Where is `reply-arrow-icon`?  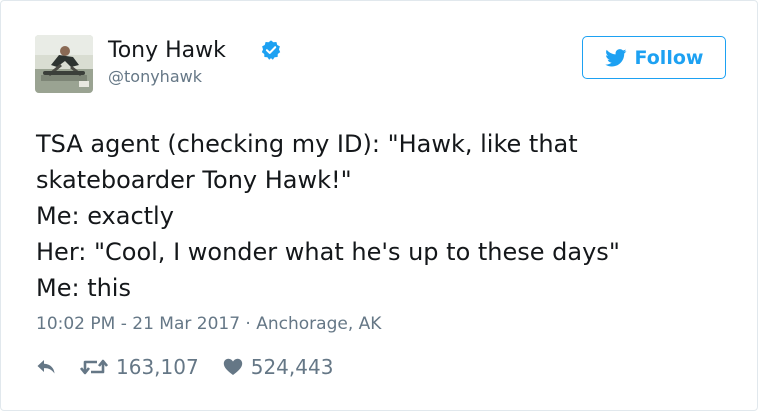
reply-arrow-icon is located at coordinates (46, 367).